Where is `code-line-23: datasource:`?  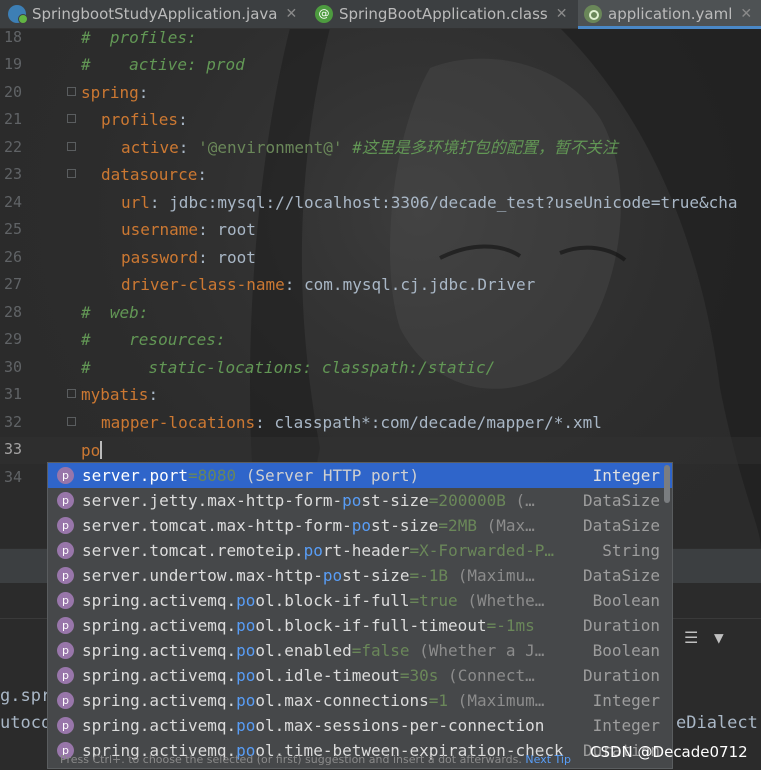 code-line-23: datasource: is located at coordinates (154, 174).